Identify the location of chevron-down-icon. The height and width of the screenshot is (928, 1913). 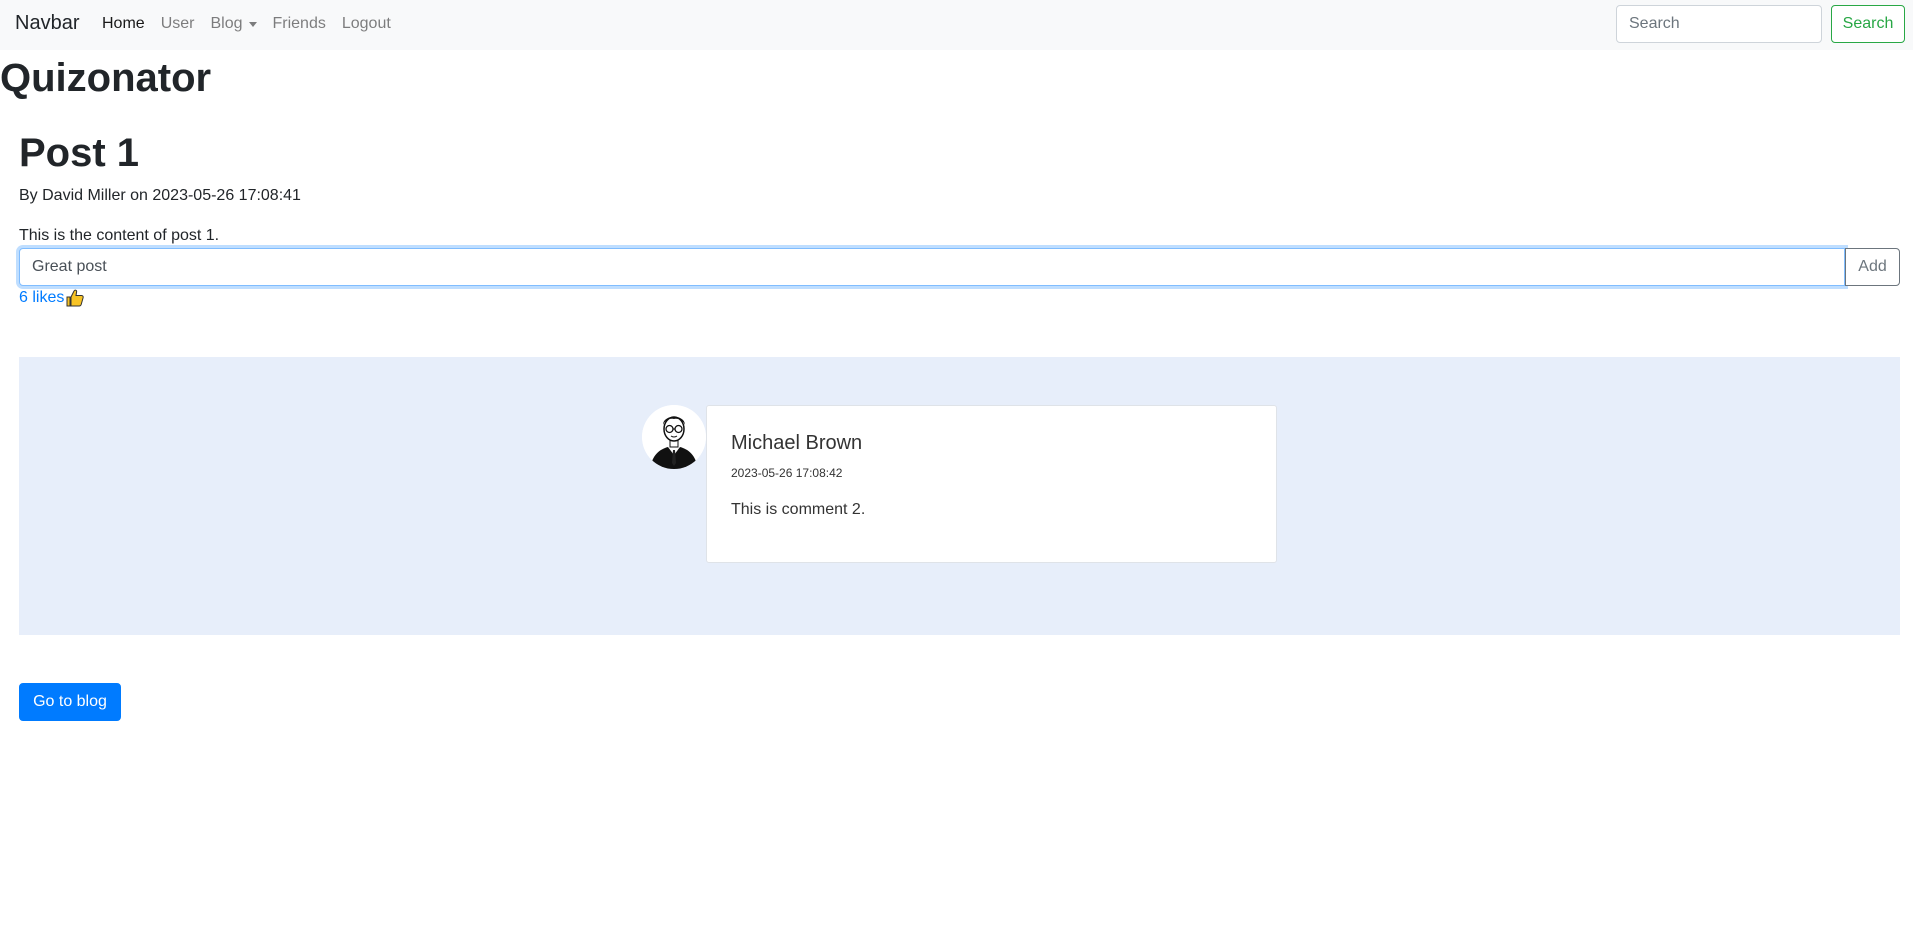
(252, 24).